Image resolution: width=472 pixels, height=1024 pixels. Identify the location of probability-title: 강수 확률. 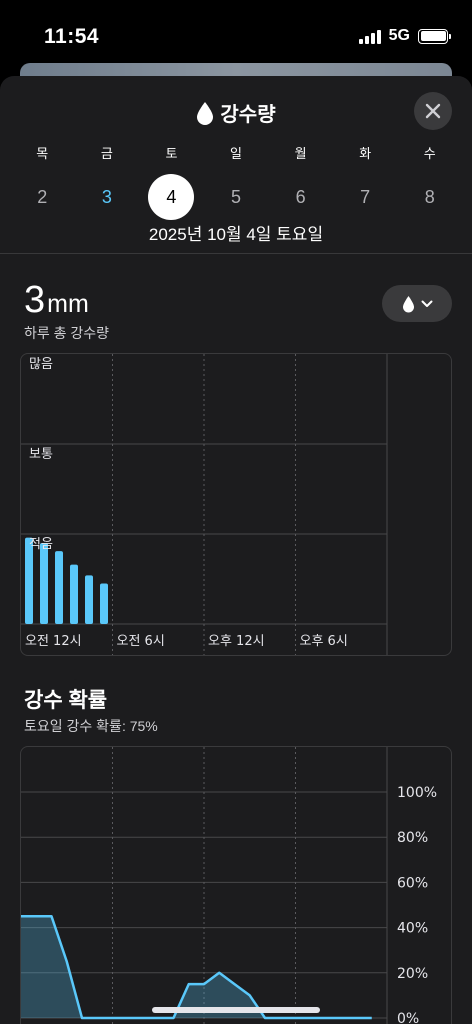
(66, 700).